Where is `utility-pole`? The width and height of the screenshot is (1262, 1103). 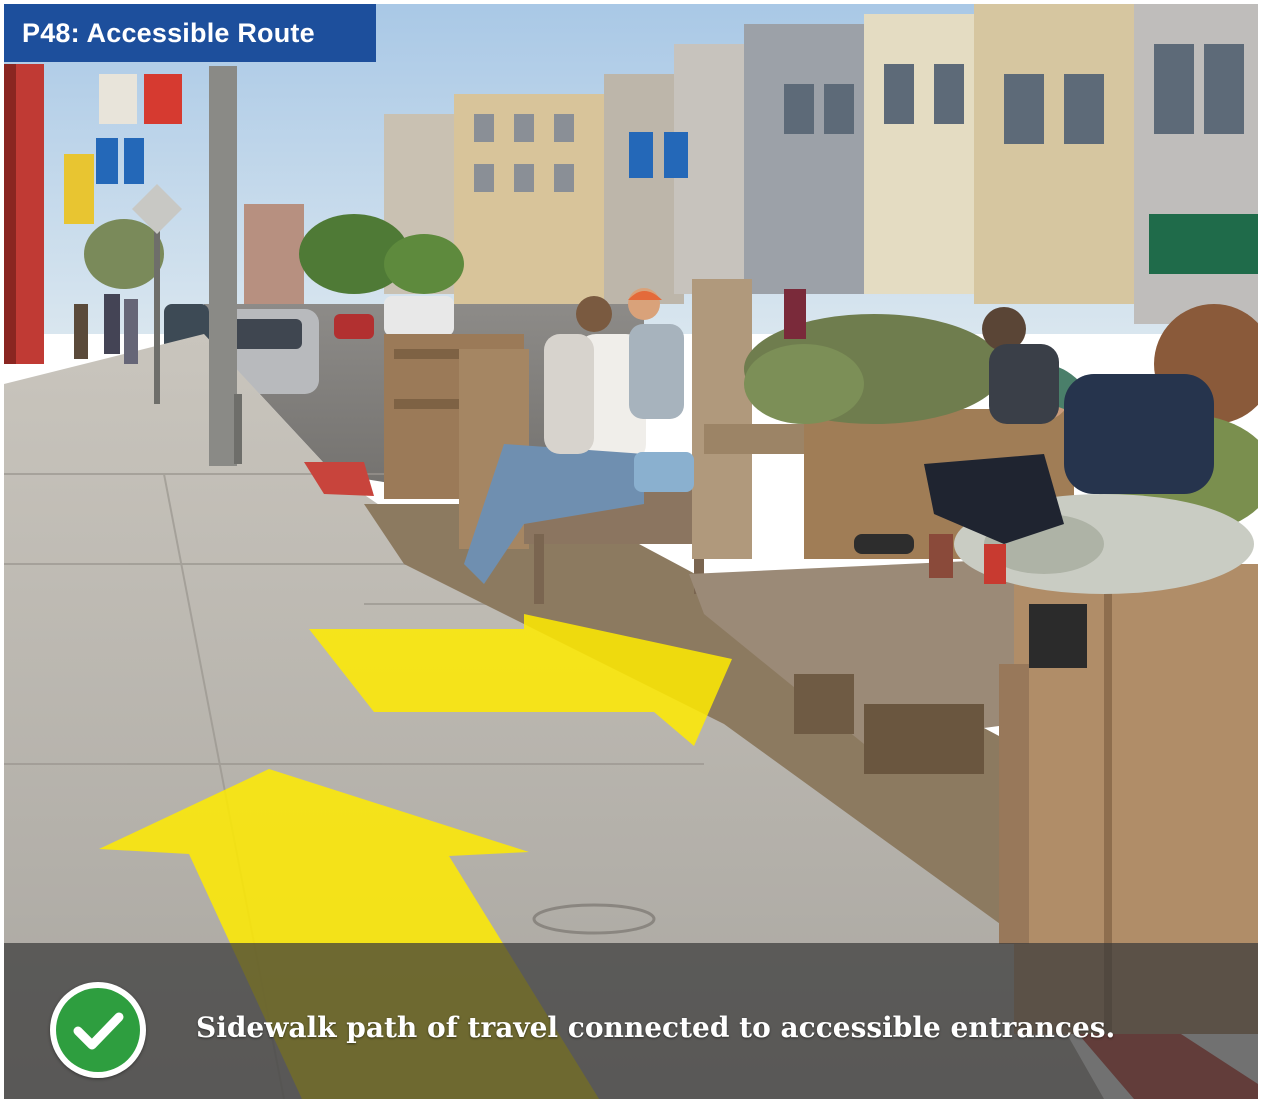 utility-pole is located at coordinates (223, 266).